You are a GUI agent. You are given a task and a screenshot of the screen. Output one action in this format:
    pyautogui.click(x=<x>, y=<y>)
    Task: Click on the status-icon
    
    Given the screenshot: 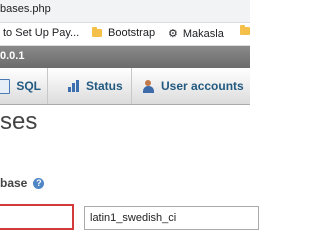 What is the action you would take?
    pyautogui.click(x=74, y=86)
    